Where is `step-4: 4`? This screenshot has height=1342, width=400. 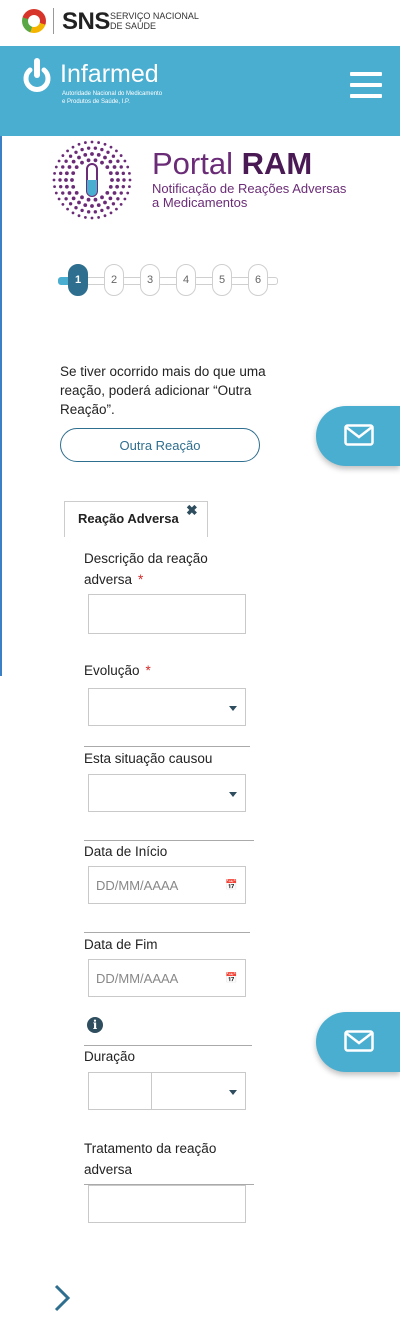
step-4: 4 is located at coordinates (186, 280).